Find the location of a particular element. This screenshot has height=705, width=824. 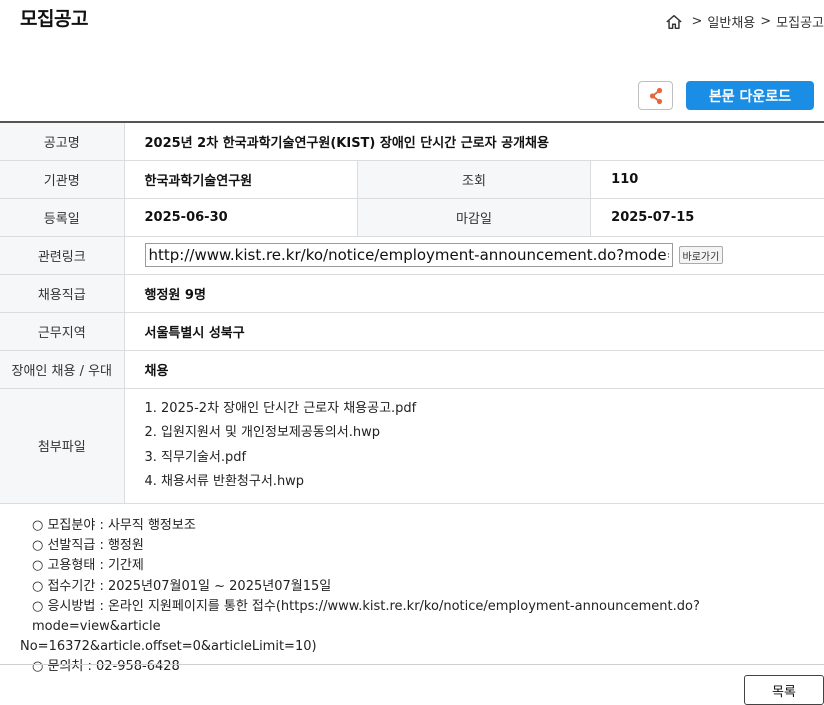

reg-date-label: 등록일 is located at coordinates (62, 217).